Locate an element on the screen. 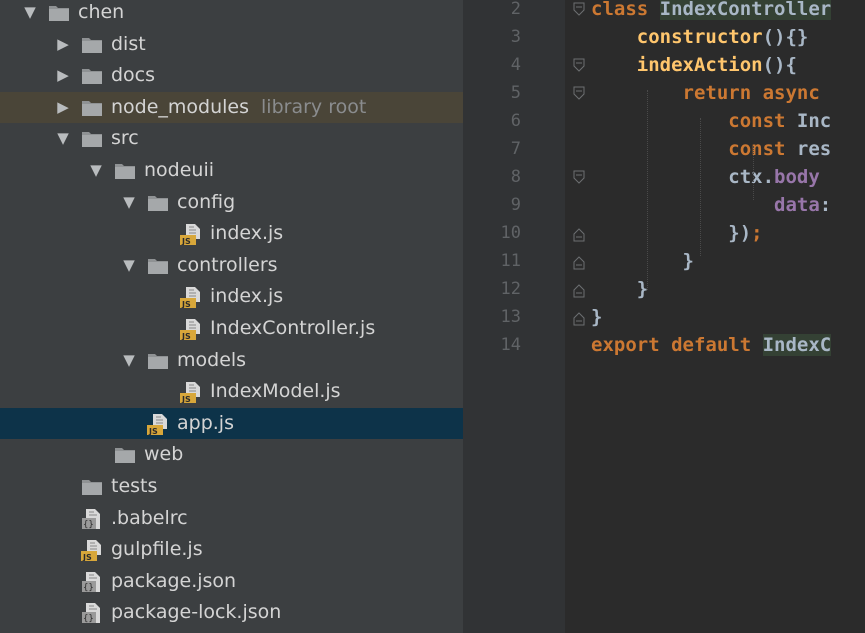  code-line: data: is located at coordinates (711, 205).